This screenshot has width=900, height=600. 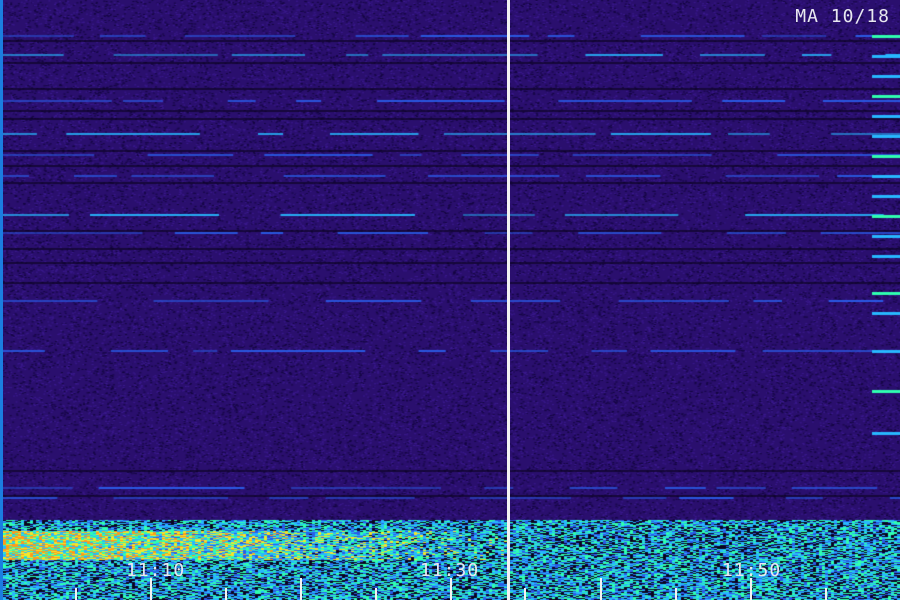 What do you see at coordinates (1, 300) in the screenshot?
I see `left-edge-marker` at bounding box center [1, 300].